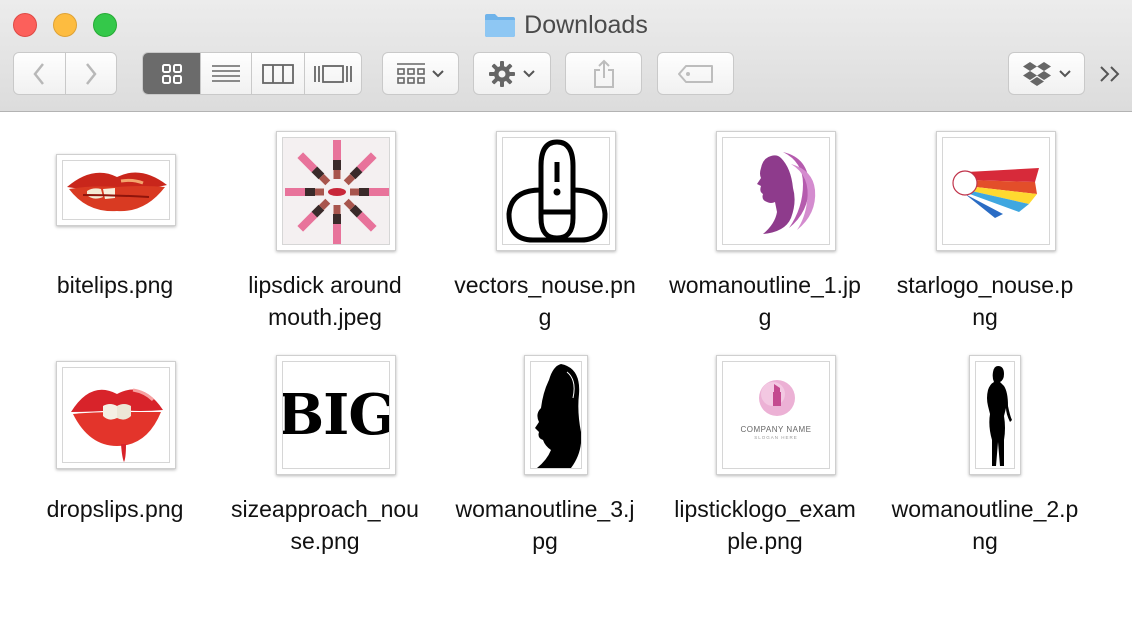 The height and width of the screenshot is (622, 1132). I want to click on vector-shape-image, so click(557, 191).